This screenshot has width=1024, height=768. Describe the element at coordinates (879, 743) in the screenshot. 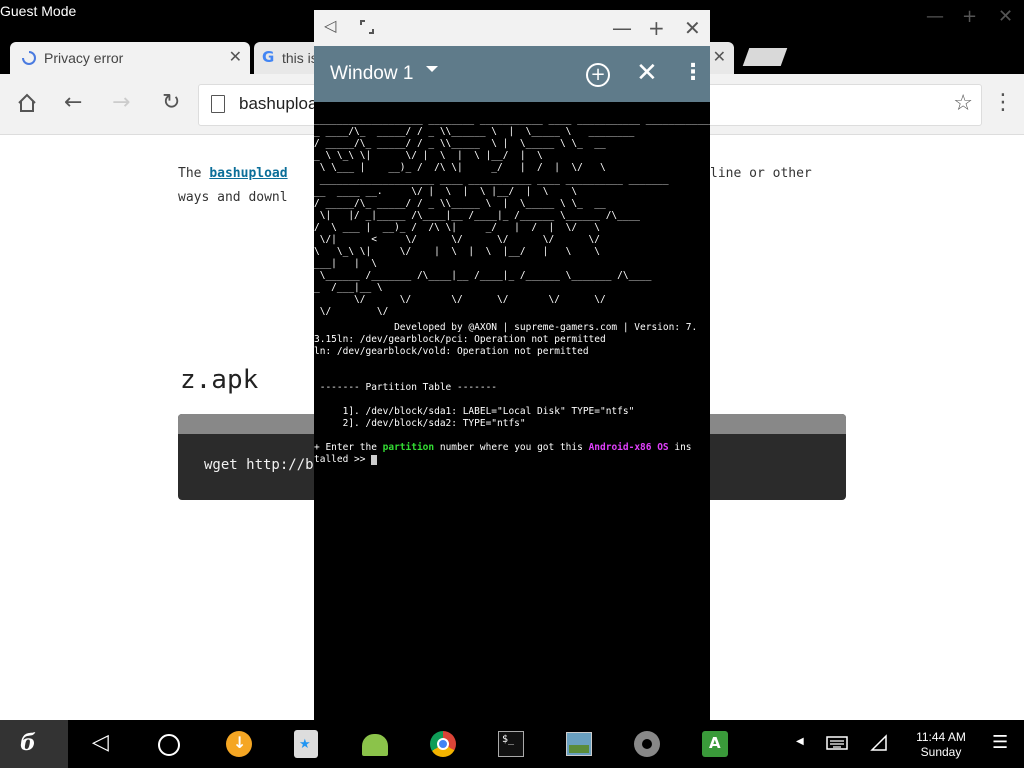

I see `signal-icon` at that location.